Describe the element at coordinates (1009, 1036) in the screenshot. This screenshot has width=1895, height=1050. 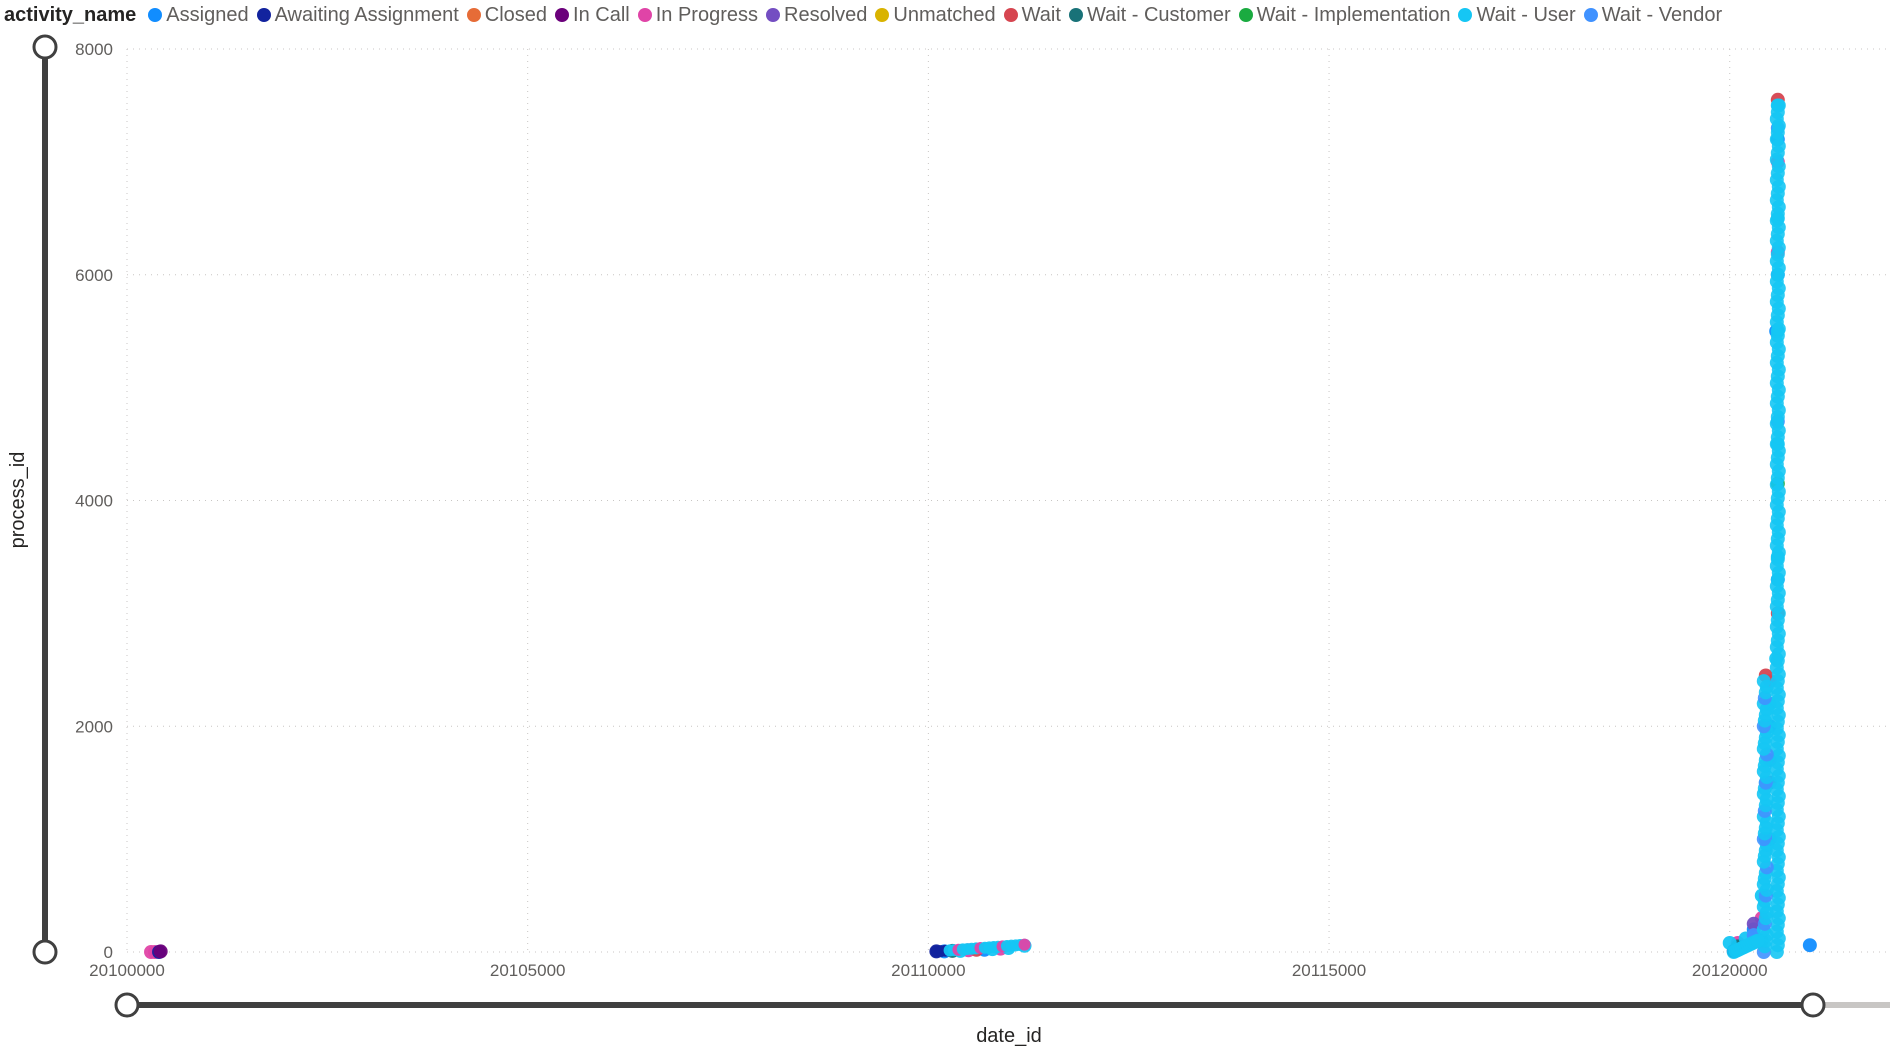
I see `x-axis-title: date_id` at that location.